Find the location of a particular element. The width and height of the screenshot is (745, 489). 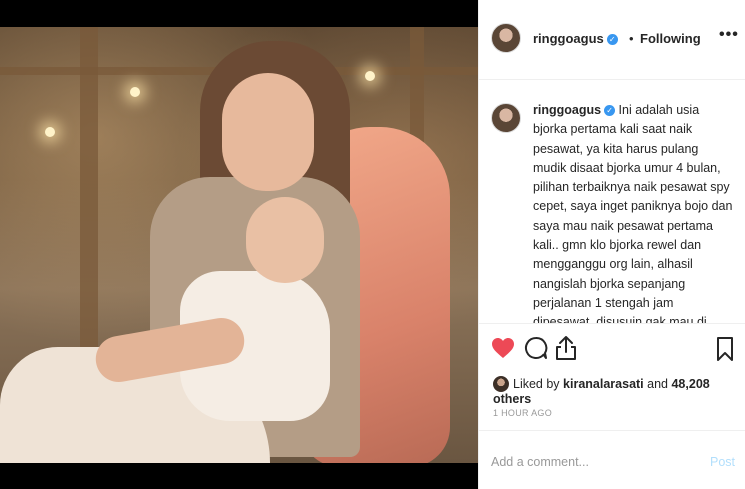

baby-head is located at coordinates (285, 240).